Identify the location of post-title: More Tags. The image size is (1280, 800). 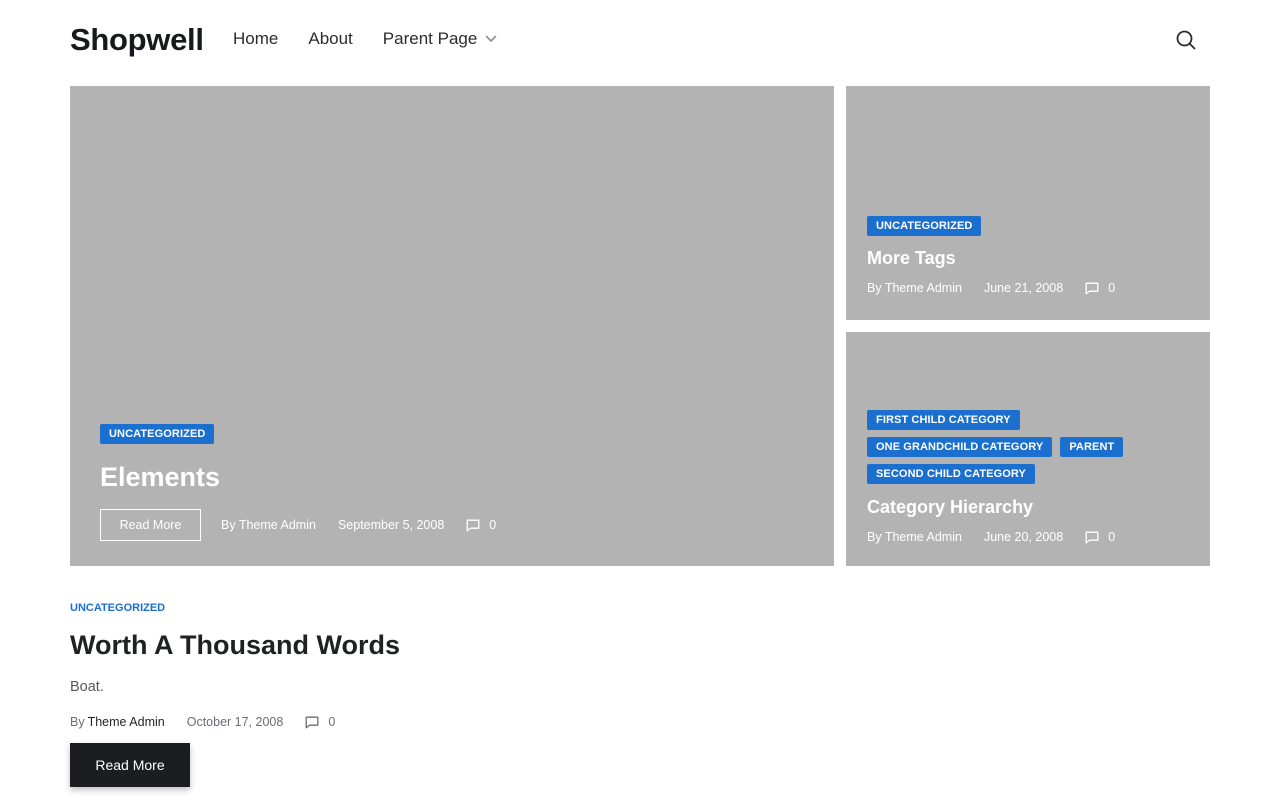
(1017, 258).